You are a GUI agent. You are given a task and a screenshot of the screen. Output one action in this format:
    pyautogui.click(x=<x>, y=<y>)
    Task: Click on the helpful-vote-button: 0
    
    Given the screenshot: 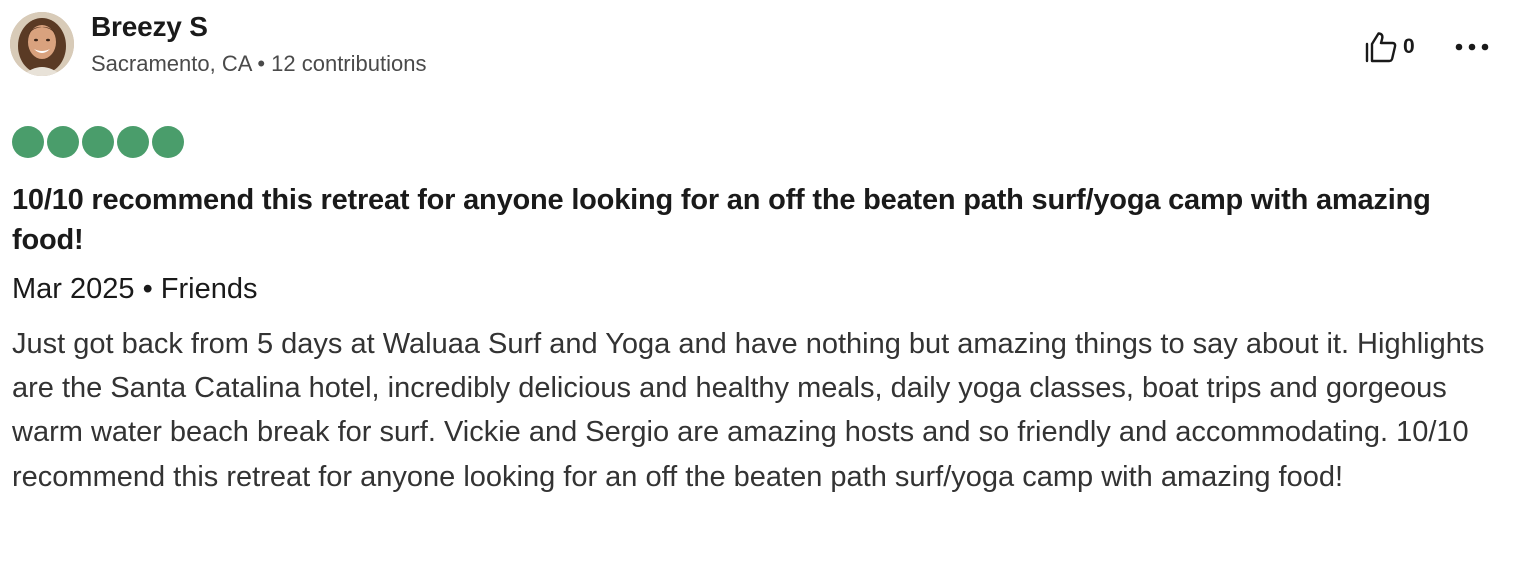 What is the action you would take?
    pyautogui.click(x=1389, y=47)
    